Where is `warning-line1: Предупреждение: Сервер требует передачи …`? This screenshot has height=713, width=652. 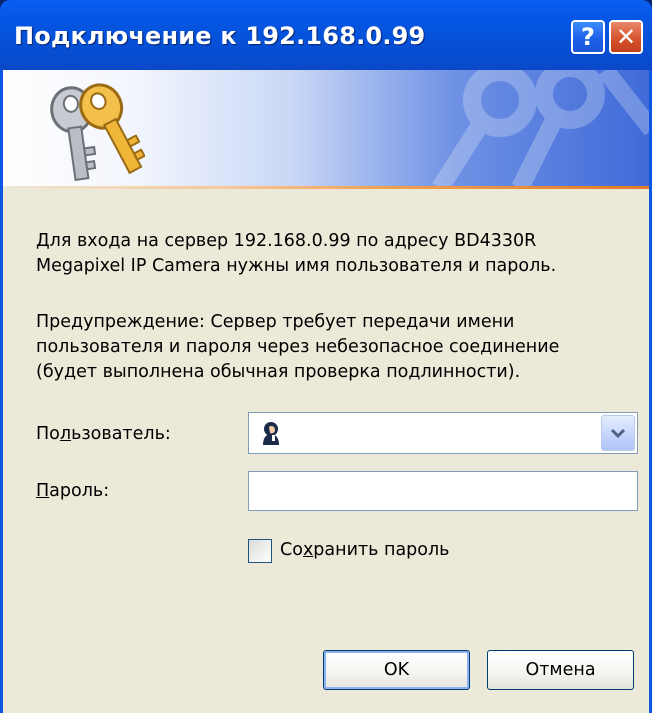 warning-line1: Предупреждение: Сервер требует передачи … is located at coordinates (275, 322).